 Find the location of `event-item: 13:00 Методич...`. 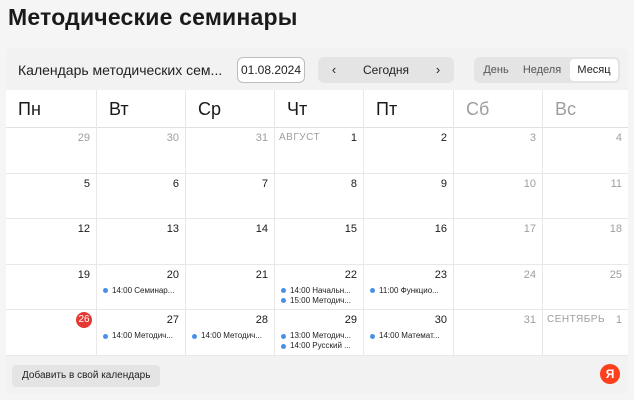

event-item: 13:00 Методич... is located at coordinates (320, 335).